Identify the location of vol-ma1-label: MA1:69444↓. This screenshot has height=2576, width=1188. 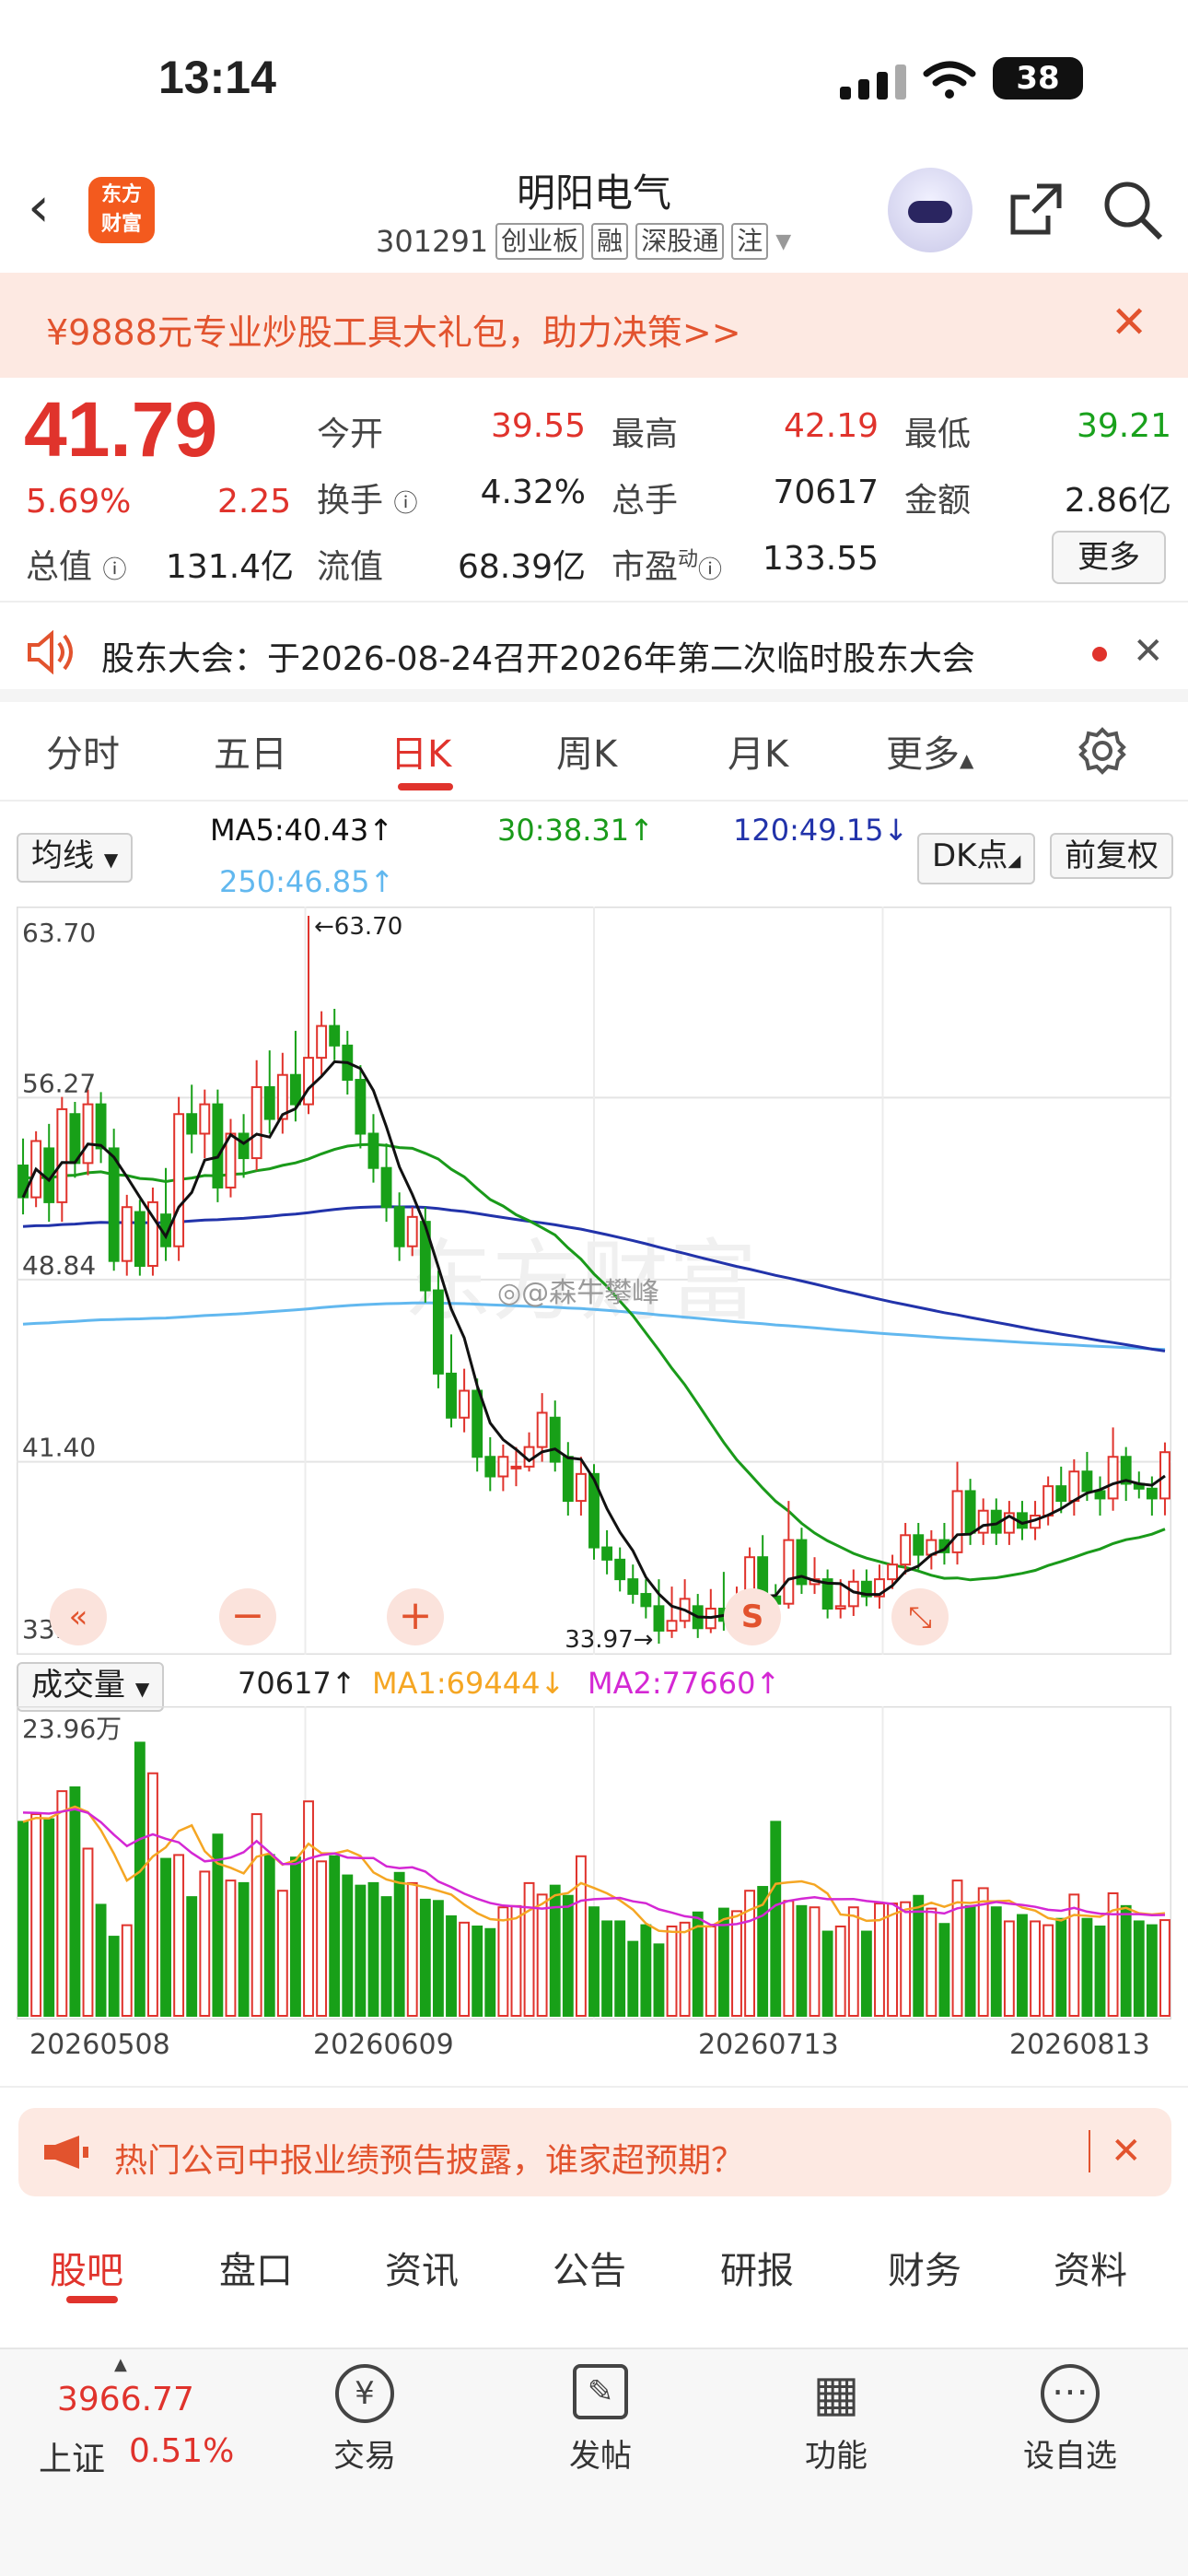
(468, 1683).